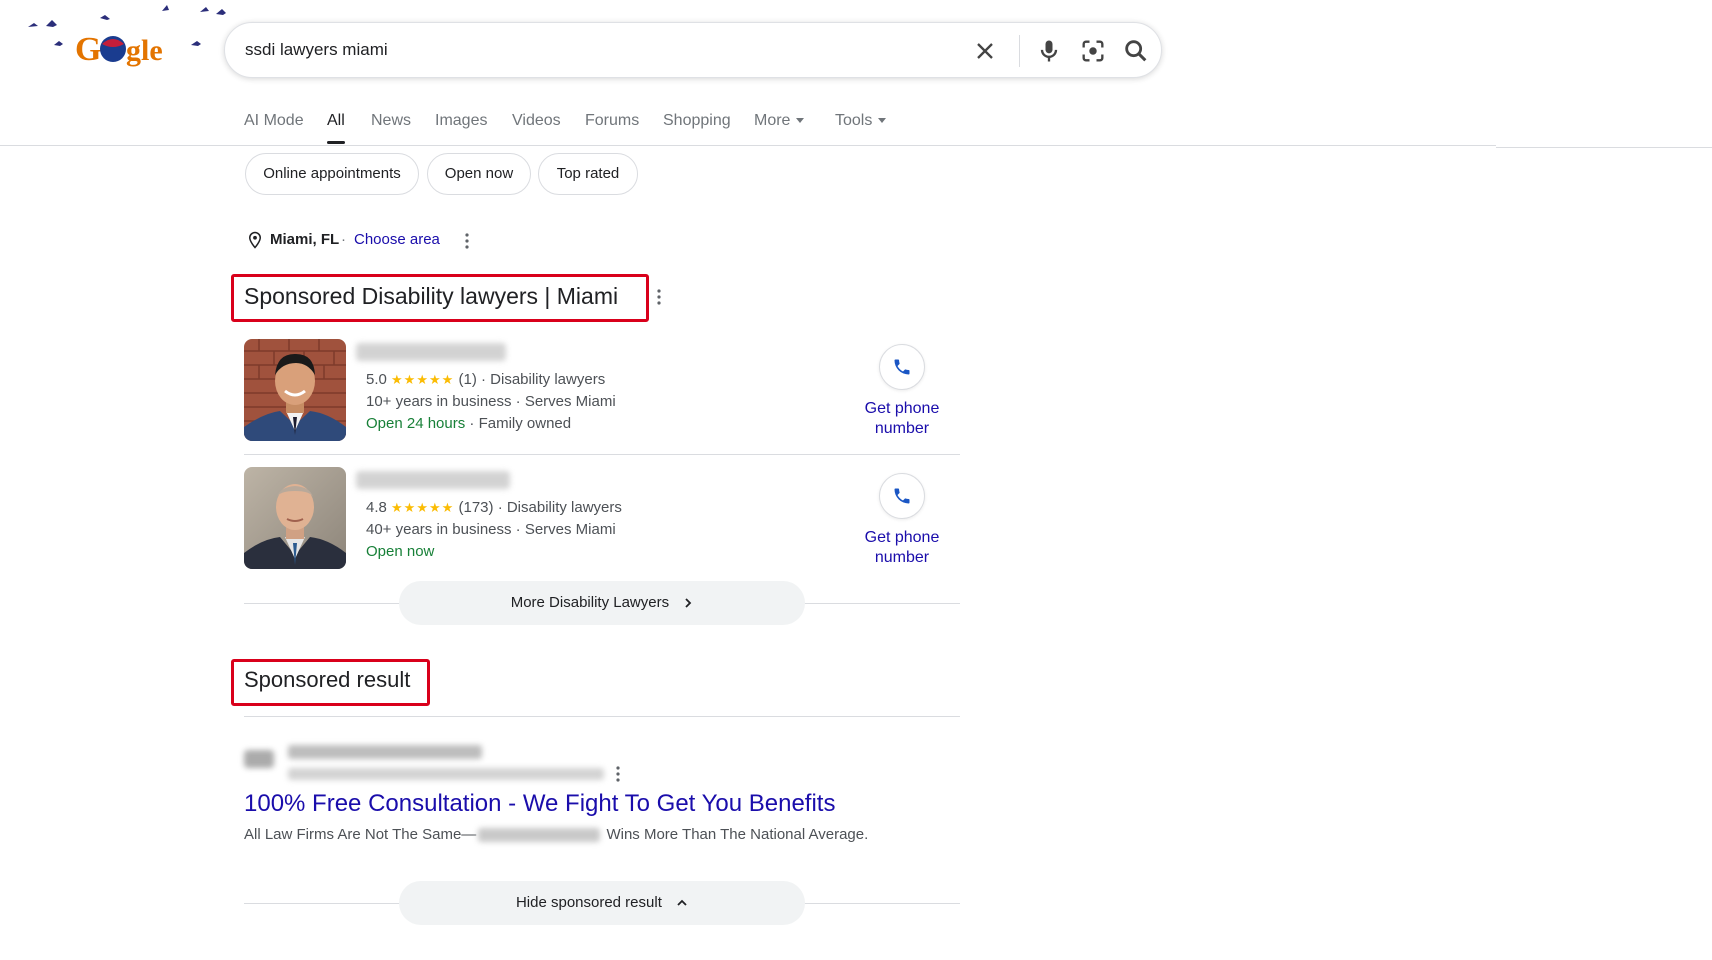  What do you see at coordinates (336, 120) in the screenshot?
I see `tab-label: All` at bounding box center [336, 120].